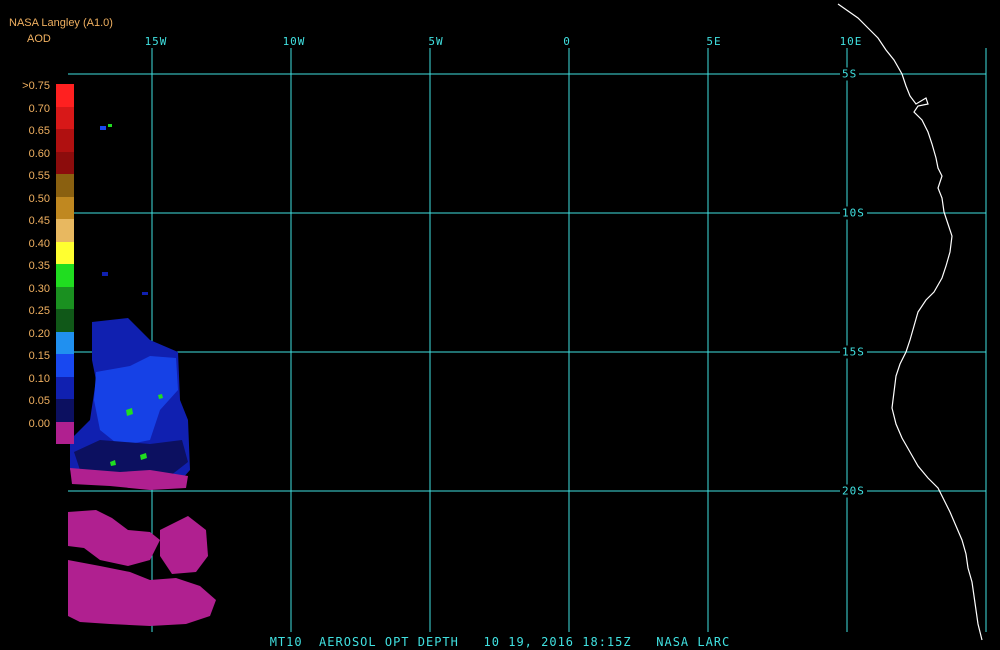 Image resolution: width=1000 pixels, height=650 pixels. What do you see at coordinates (853, 491) in the screenshot?
I see `lat-label-20s: 20S` at bounding box center [853, 491].